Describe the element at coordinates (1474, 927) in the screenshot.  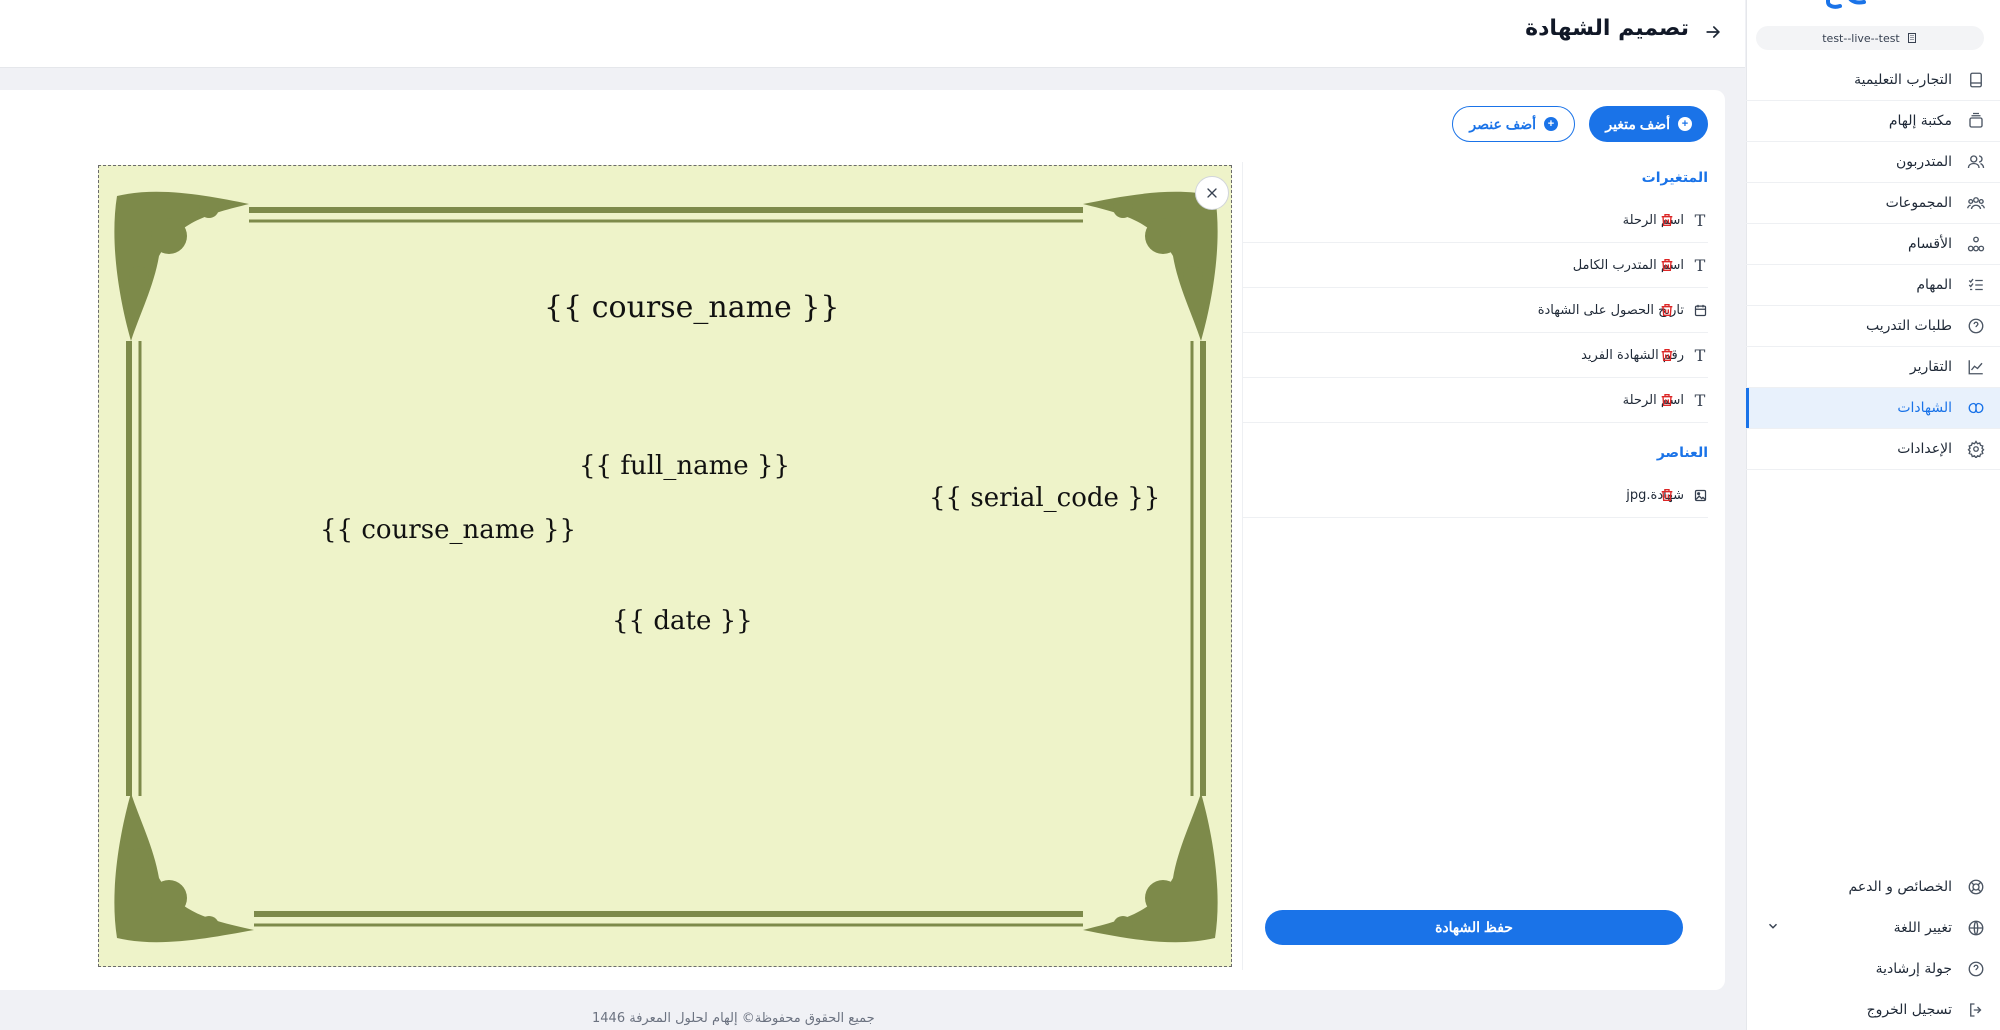
I see `save-certificate-button: حفظ الشهادة` at that location.